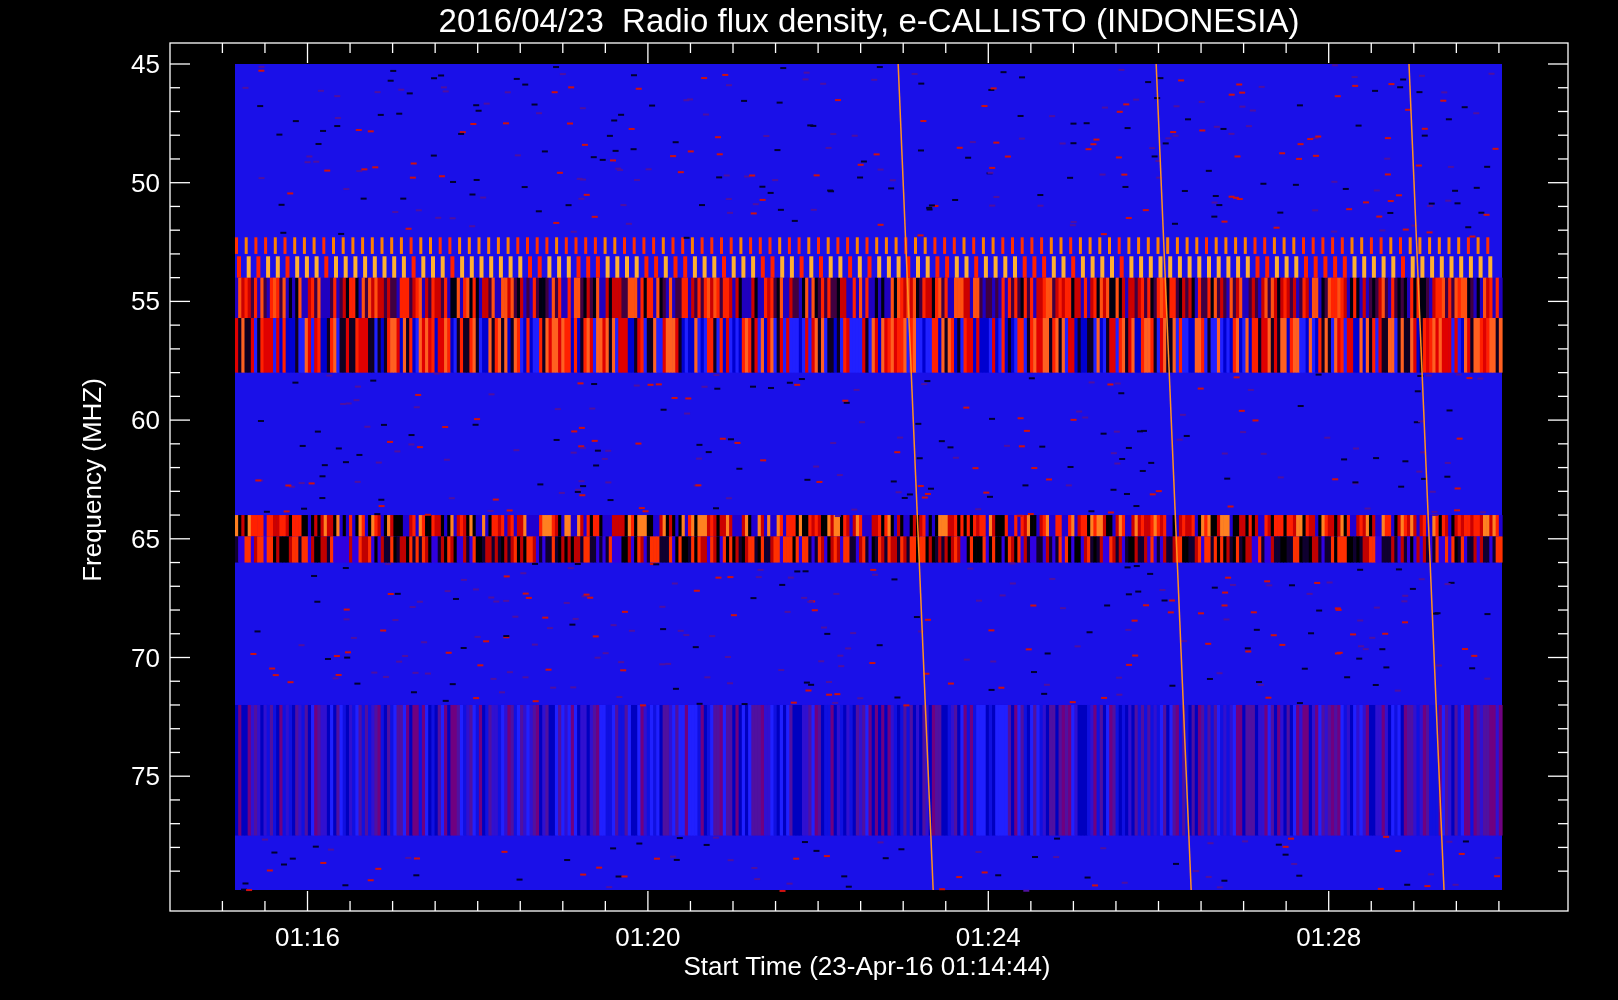 Image resolution: width=1618 pixels, height=1000 pixels. What do you see at coordinates (145, 420) in the screenshot?
I see `y-tick-label: 60` at bounding box center [145, 420].